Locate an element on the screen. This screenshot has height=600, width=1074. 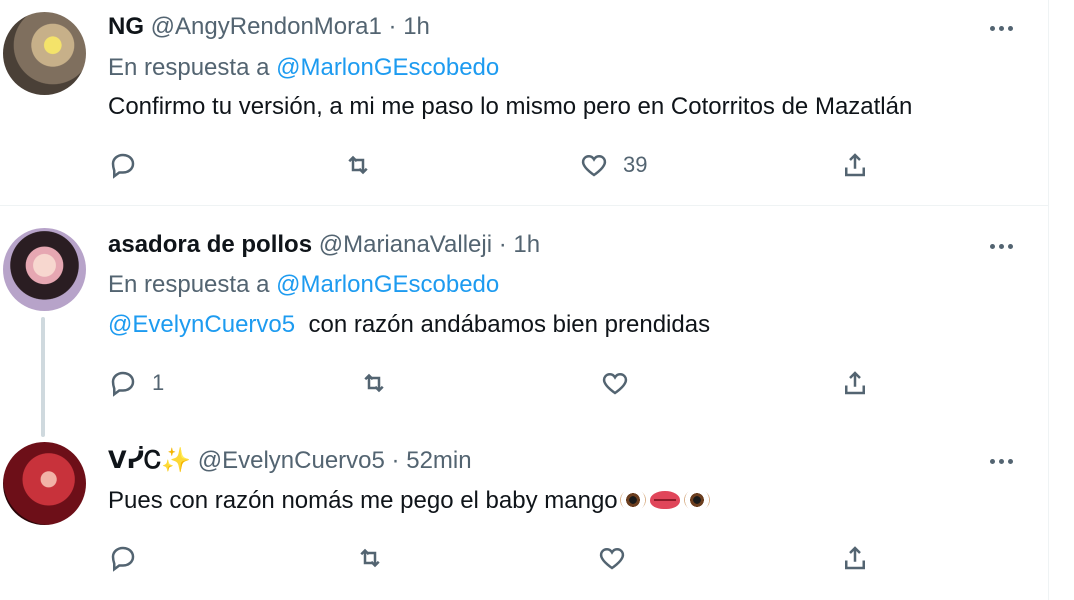
tweet-header: asadora de pollos @MarianaValleji · 1h is located at coordinates (324, 245).